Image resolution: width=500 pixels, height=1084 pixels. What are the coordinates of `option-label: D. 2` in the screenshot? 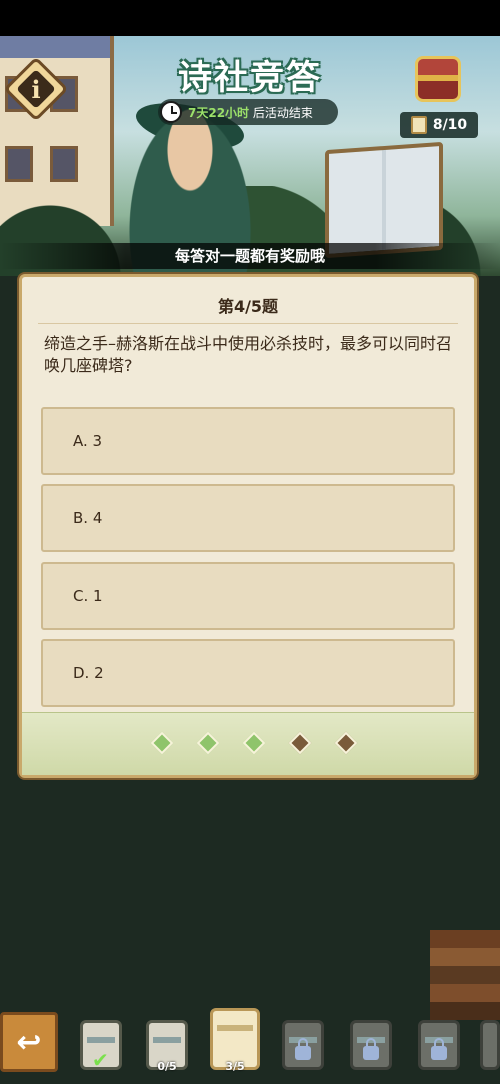 It's located at (88, 673).